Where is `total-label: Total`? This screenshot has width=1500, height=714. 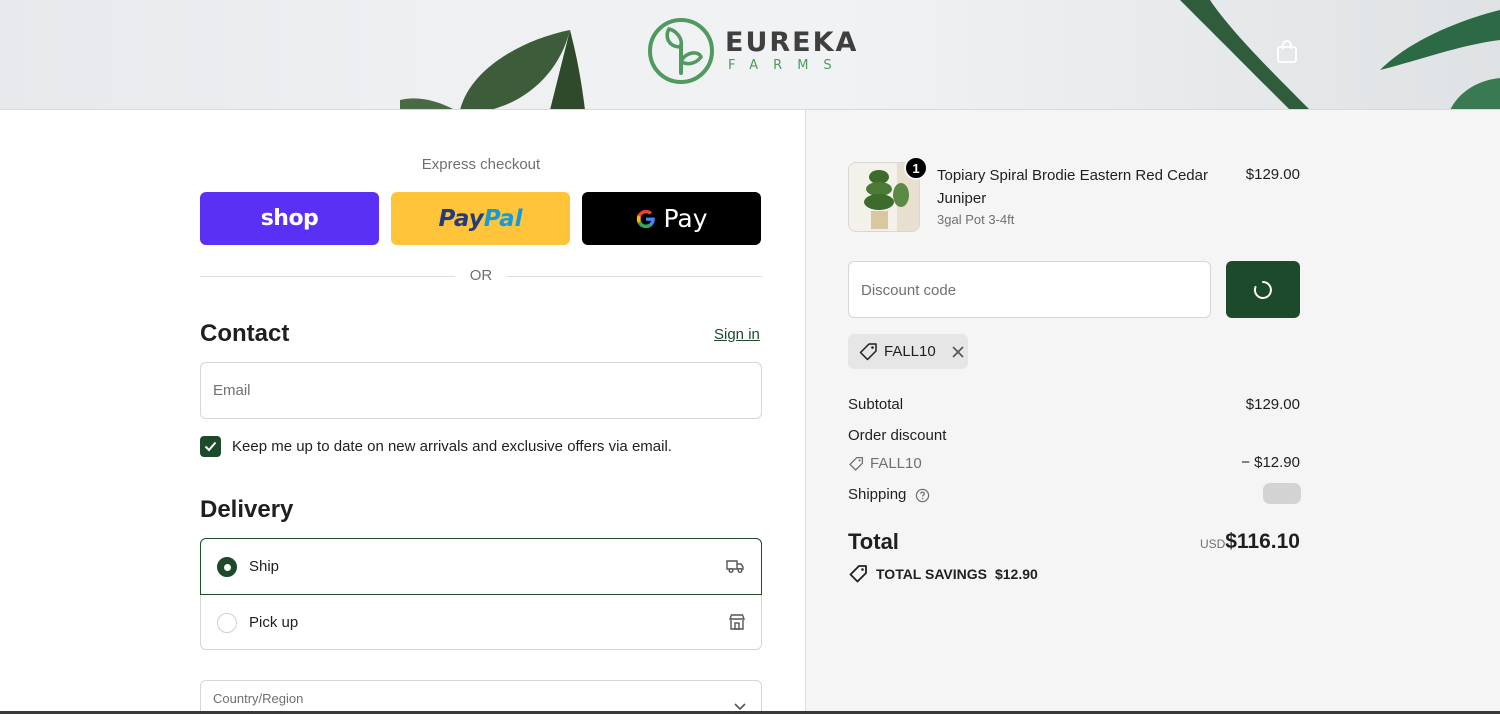
total-label: Total is located at coordinates (873, 541).